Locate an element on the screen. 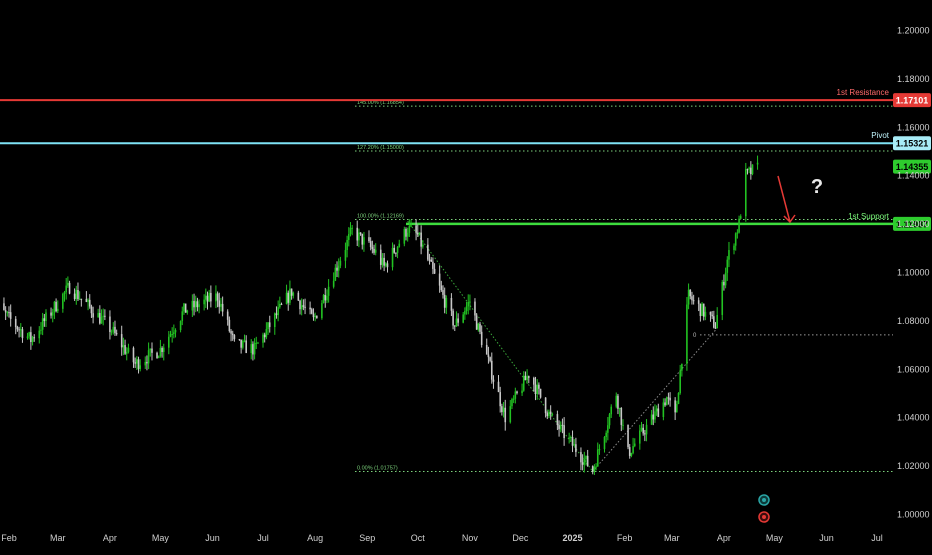  y-tick-label: 1.02000 is located at coordinates (913, 466).